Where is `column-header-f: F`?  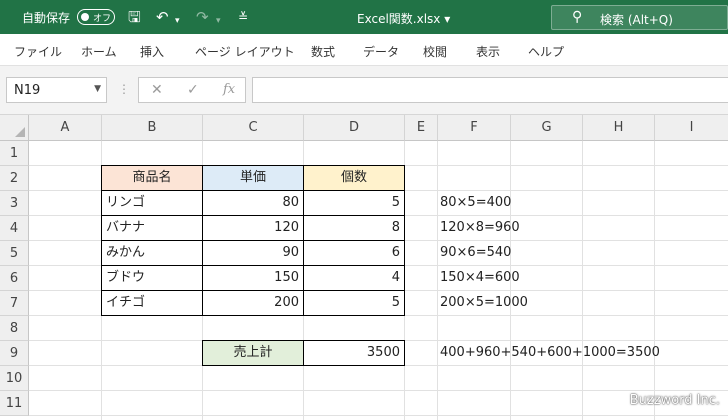 column-header-f: F is located at coordinates (474, 128).